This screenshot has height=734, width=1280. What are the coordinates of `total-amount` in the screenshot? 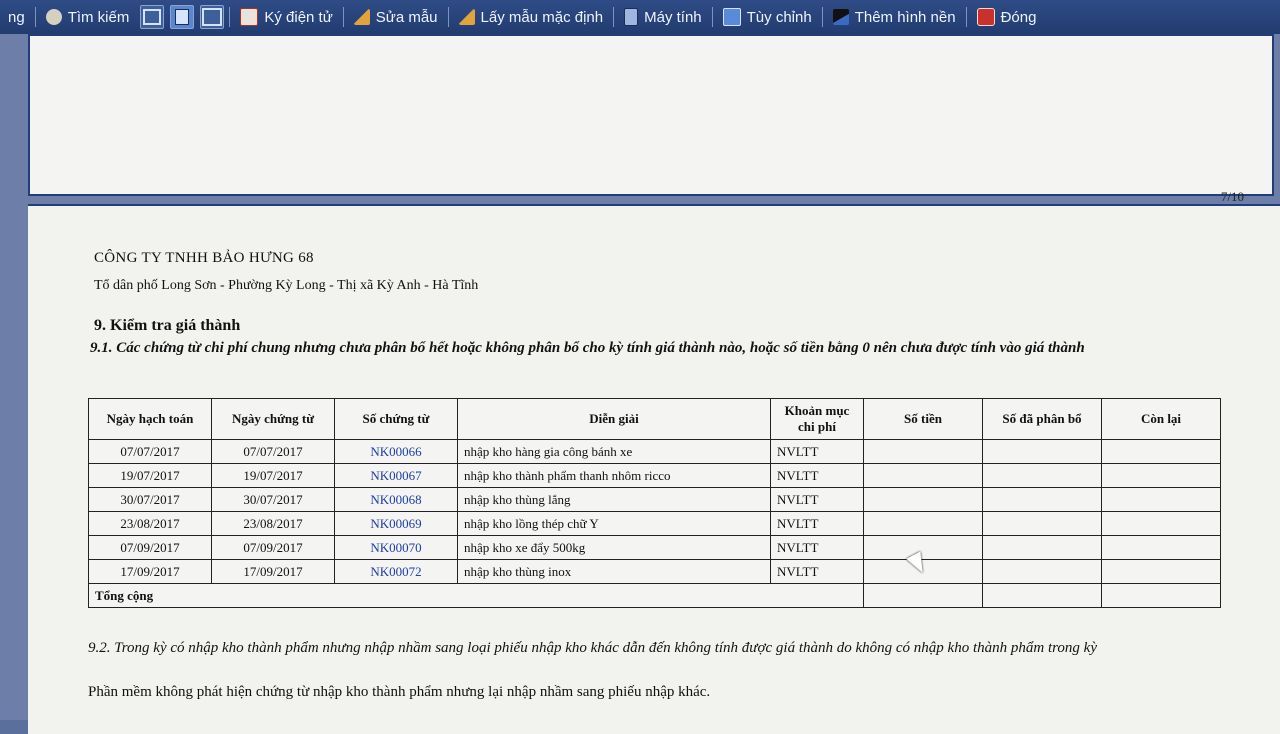 It's located at (923, 595).